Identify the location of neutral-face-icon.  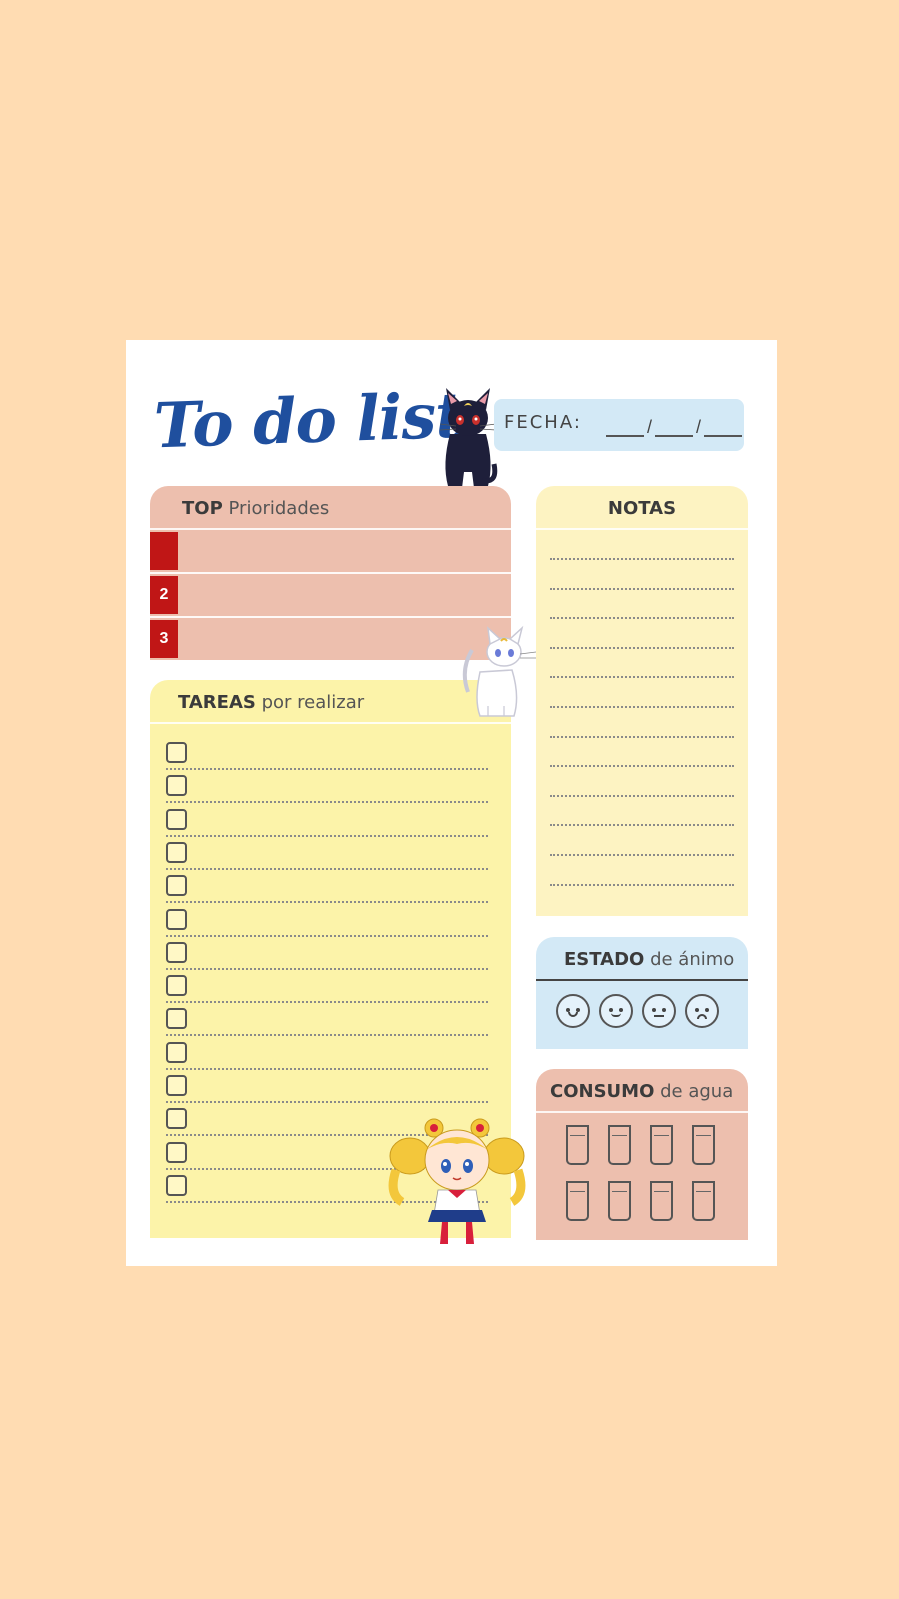
(659, 1011).